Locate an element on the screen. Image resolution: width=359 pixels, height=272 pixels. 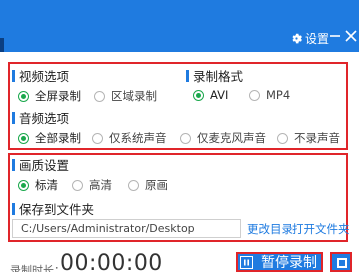
radio-quality-hd: 高清 is located at coordinates (92, 185).